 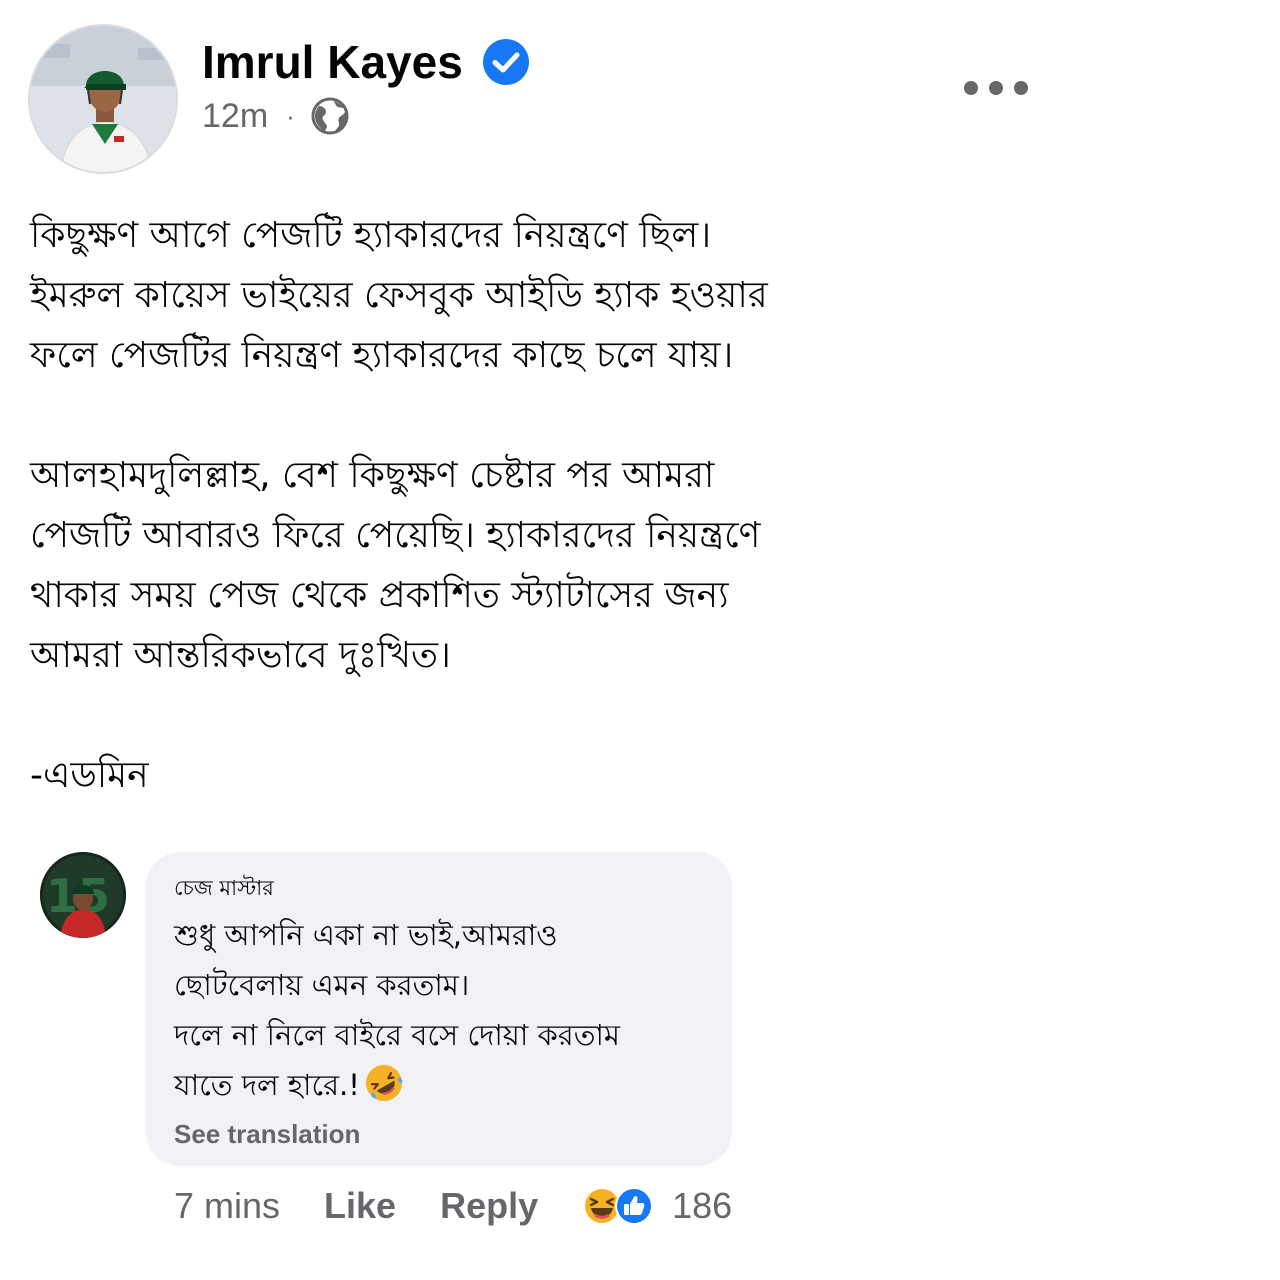 I want to click on verified-badge-icon, so click(x=506, y=62).